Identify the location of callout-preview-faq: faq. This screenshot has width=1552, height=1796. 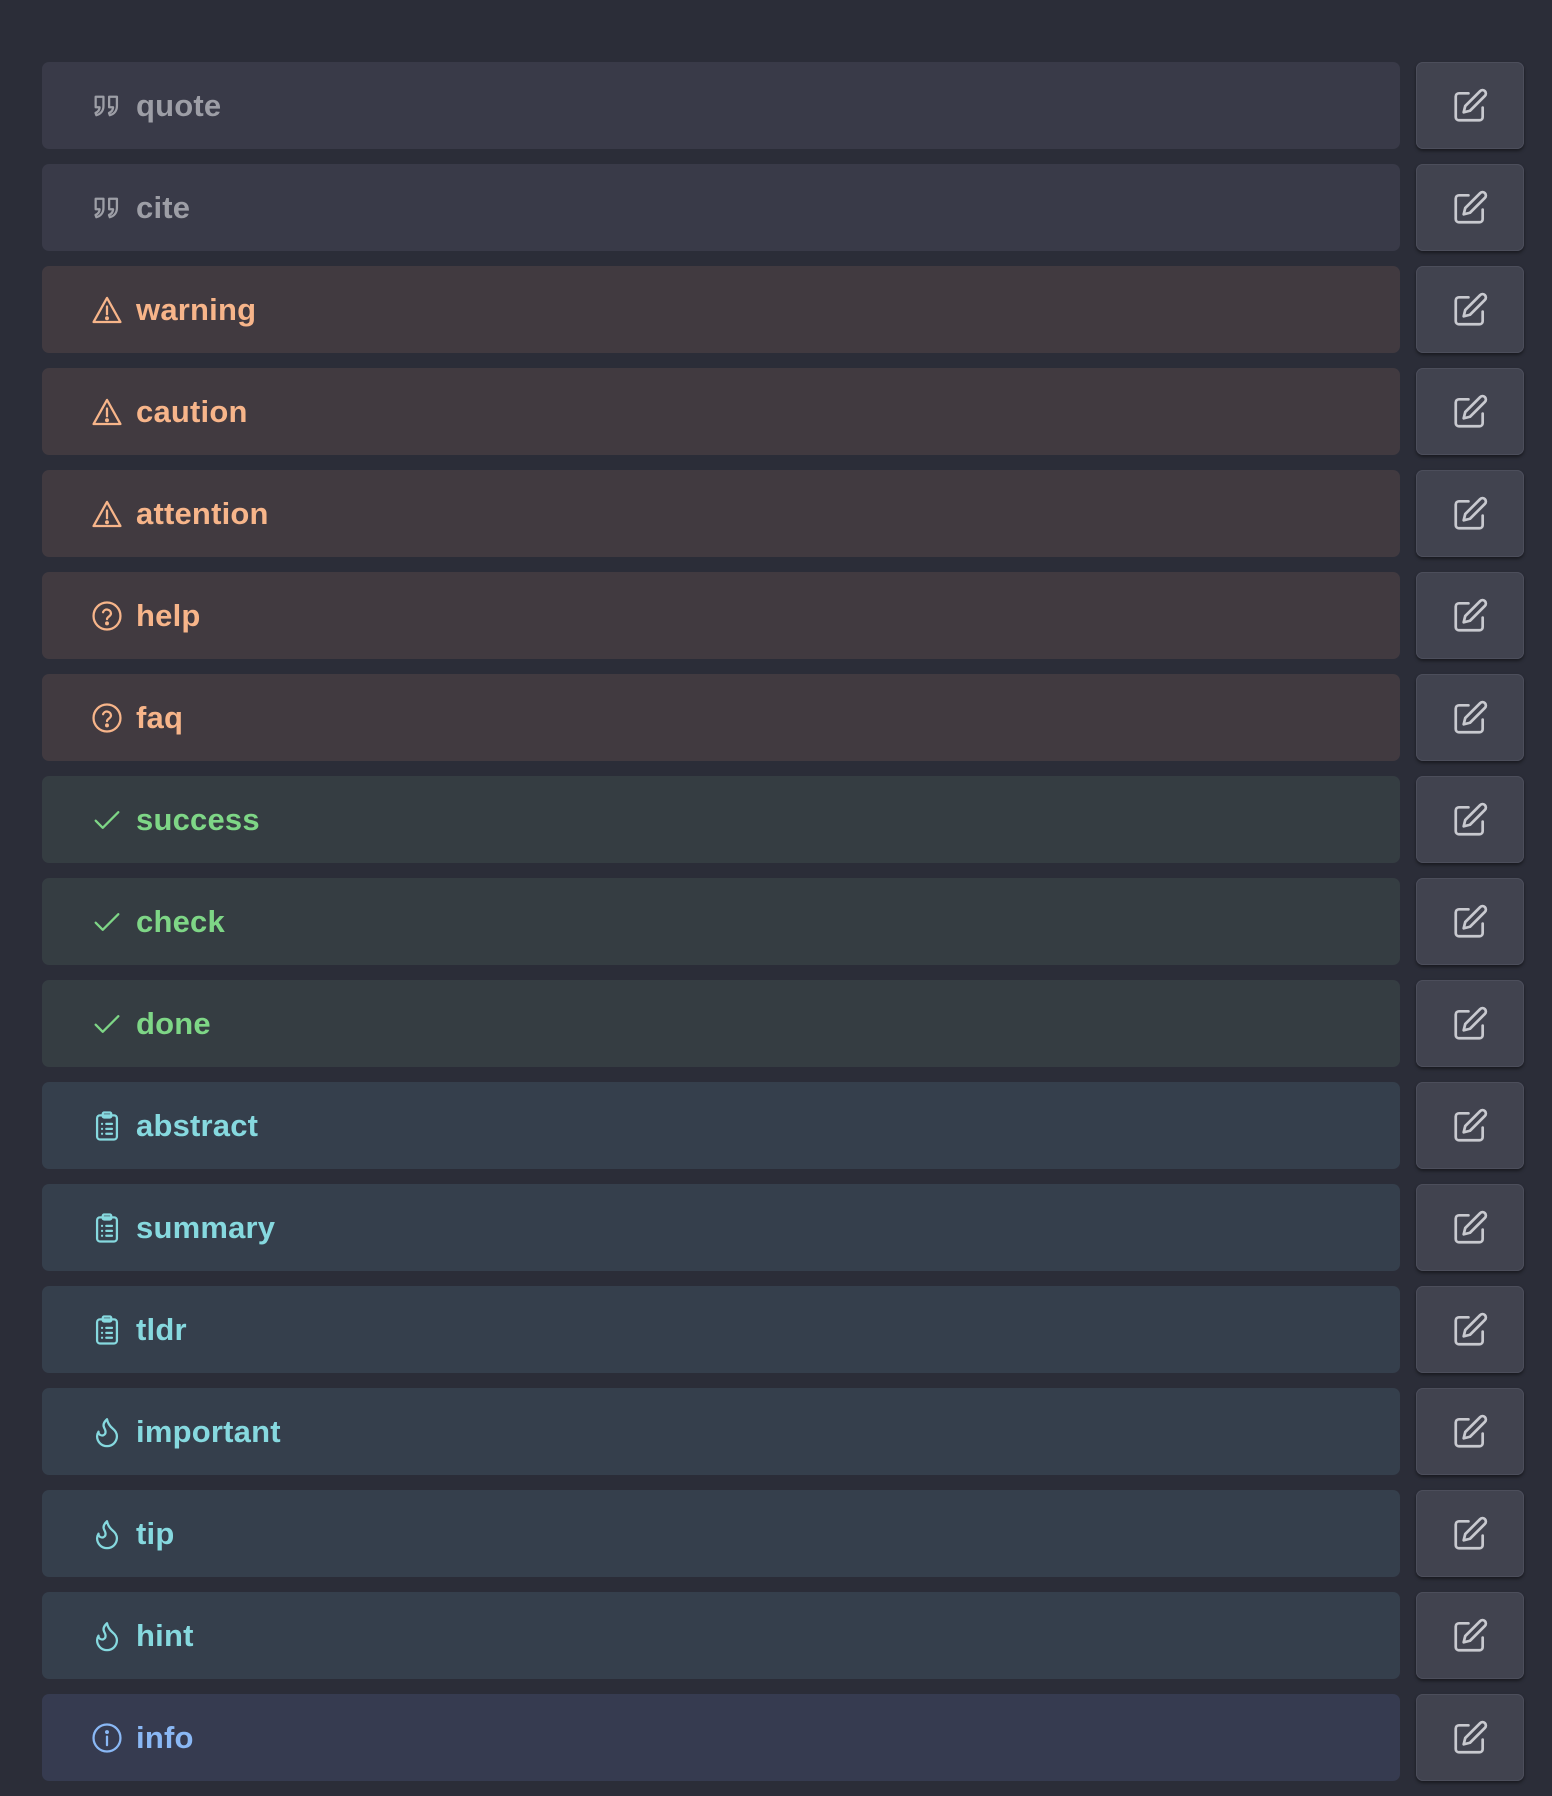
(721, 717).